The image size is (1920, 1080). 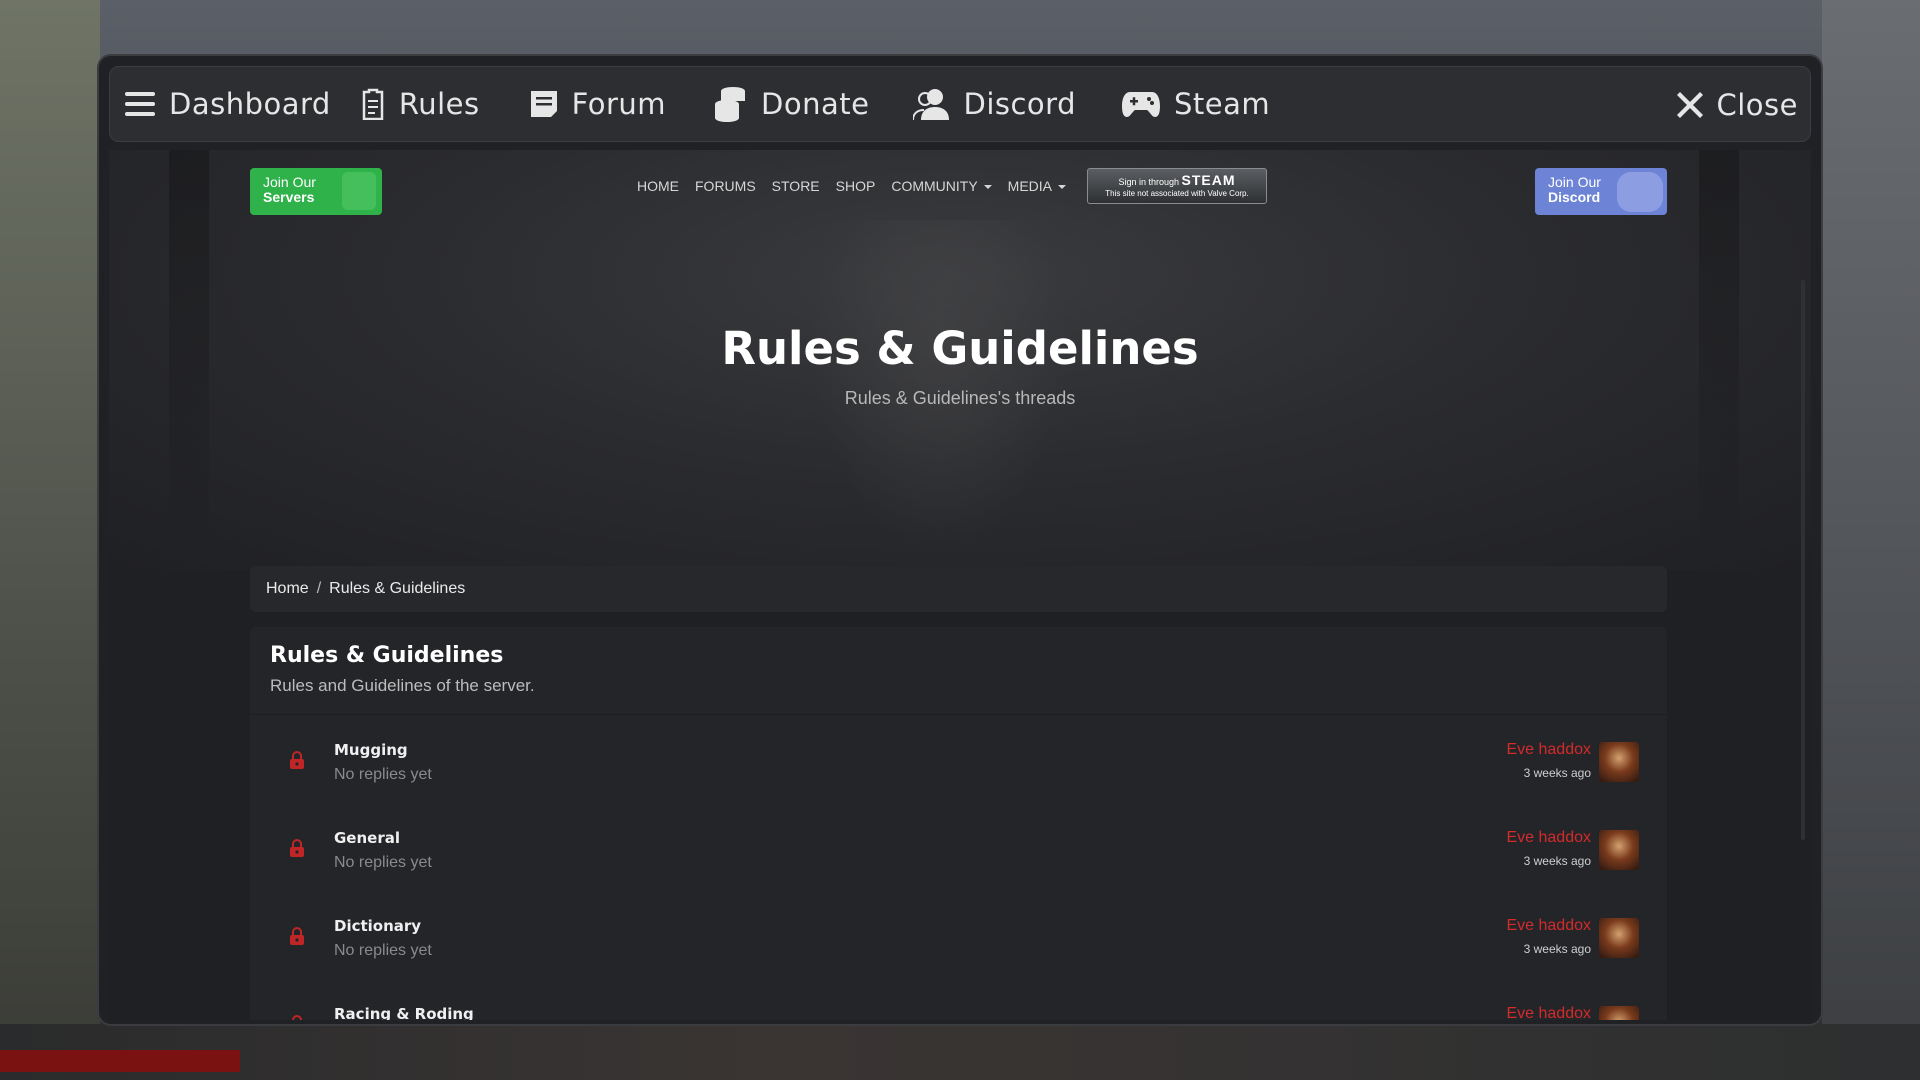 I want to click on breadcrumb-current: Rules & Guidelines, so click(x=397, y=588).